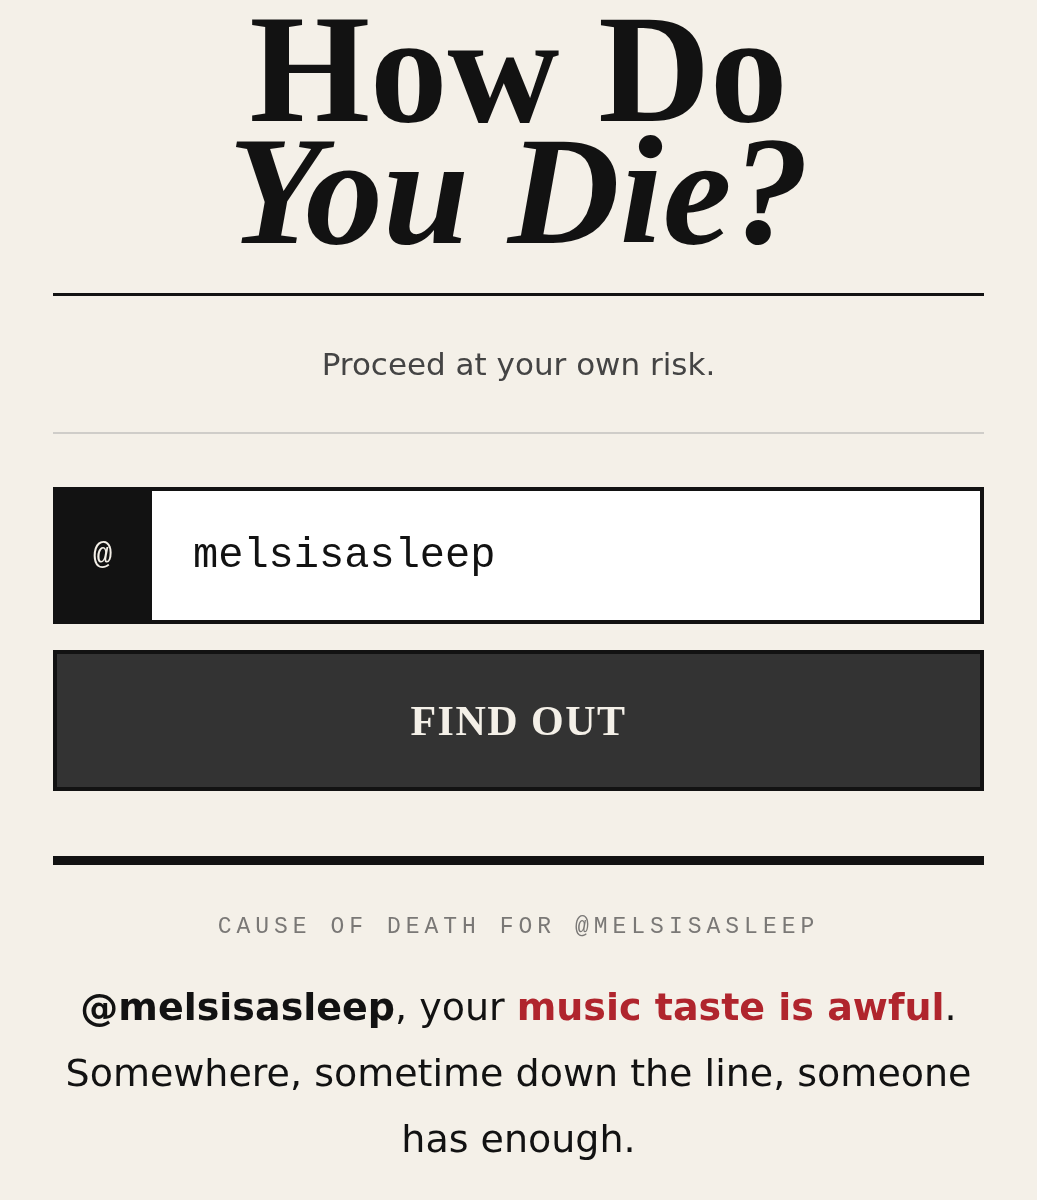  Describe the element at coordinates (518, 720) in the screenshot. I see `find-out-button: FIND OUT` at that location.